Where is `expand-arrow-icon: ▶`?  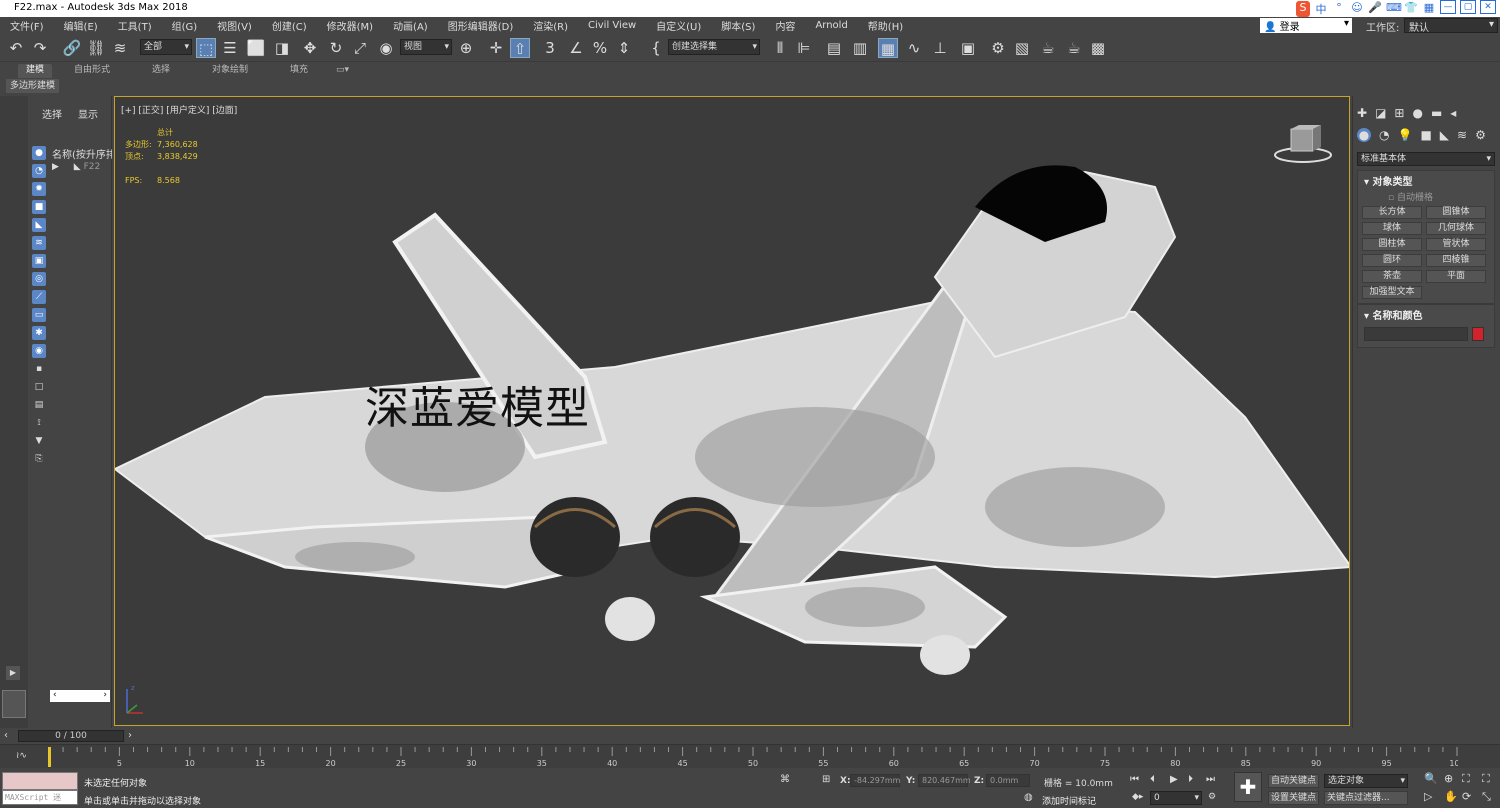 expand-arrow-icon: ▶ is located at coordinates (13, 673).